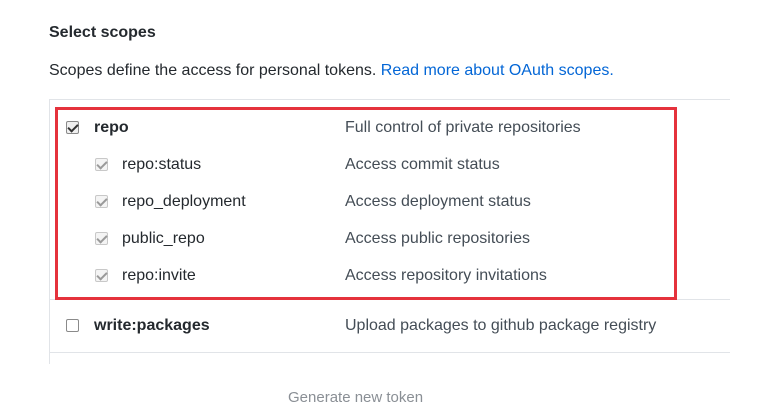 This screenshot has width=778, height=420. What do you see at coordinates (101, 275) in the screenshot?
I see `repo-invite-checkbox` at bounding box center [101, 275].